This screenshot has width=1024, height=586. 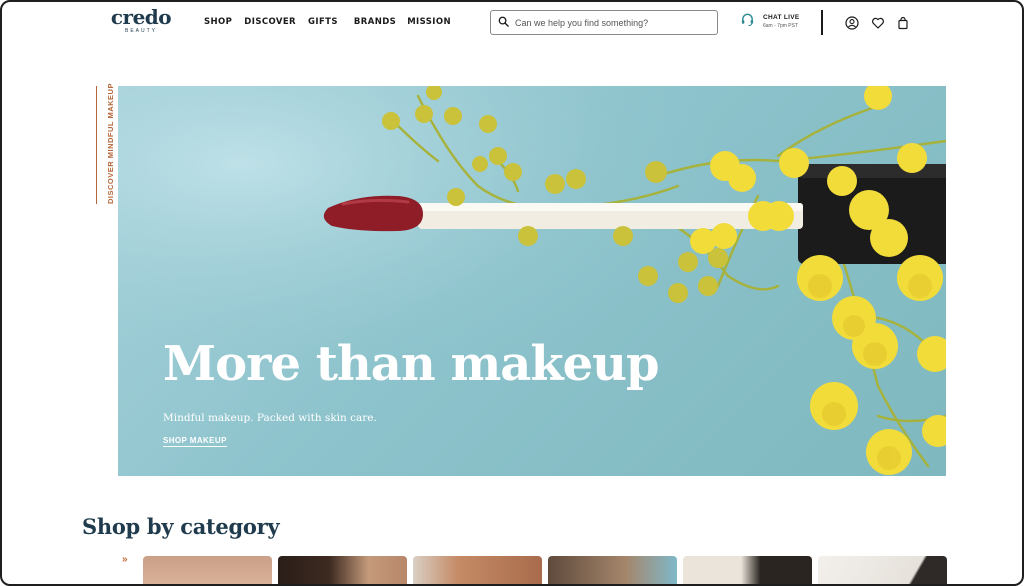 What do you see at coordinates (747, 22) in the screenshot?
I see `headset-icon` at bounding box center [747, 22].